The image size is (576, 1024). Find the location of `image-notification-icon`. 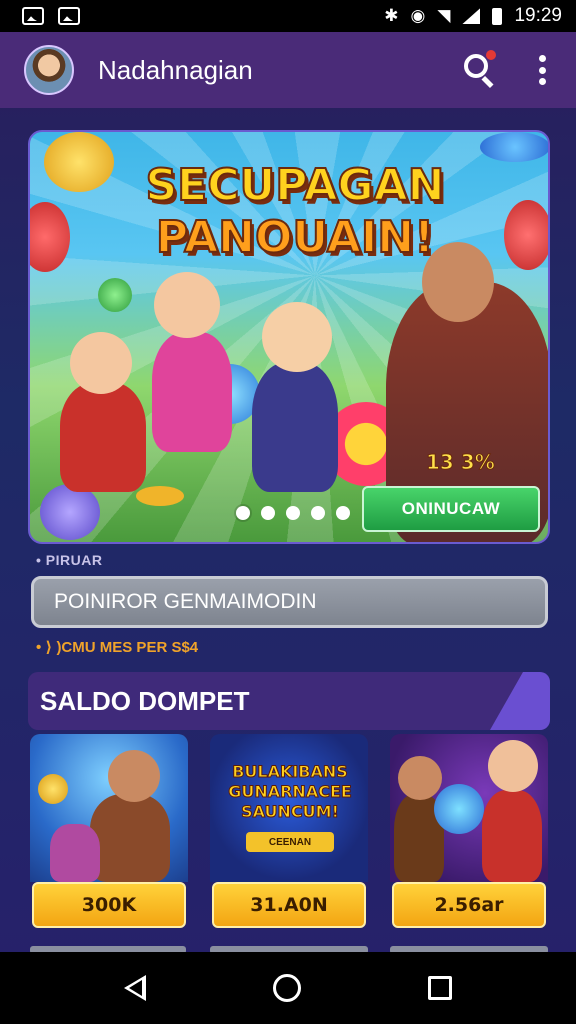

image-notification-icon is located at coordinates (69, 16).